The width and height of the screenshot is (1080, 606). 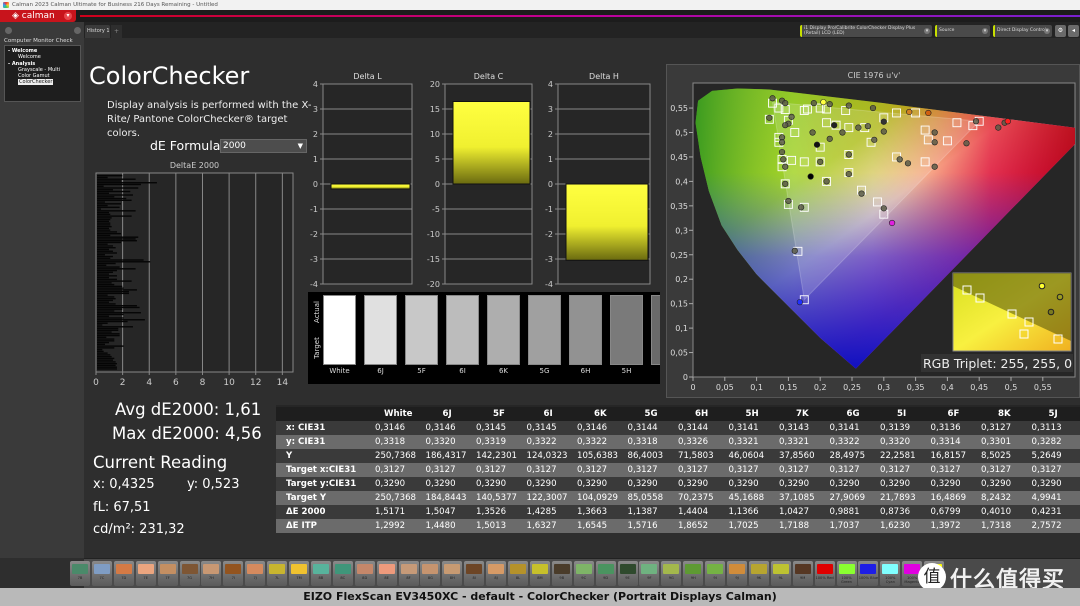 What do you see at coordinates (462, 330) in the screenshot?
I see `swatch-6i` at bounding box center [462, 330].